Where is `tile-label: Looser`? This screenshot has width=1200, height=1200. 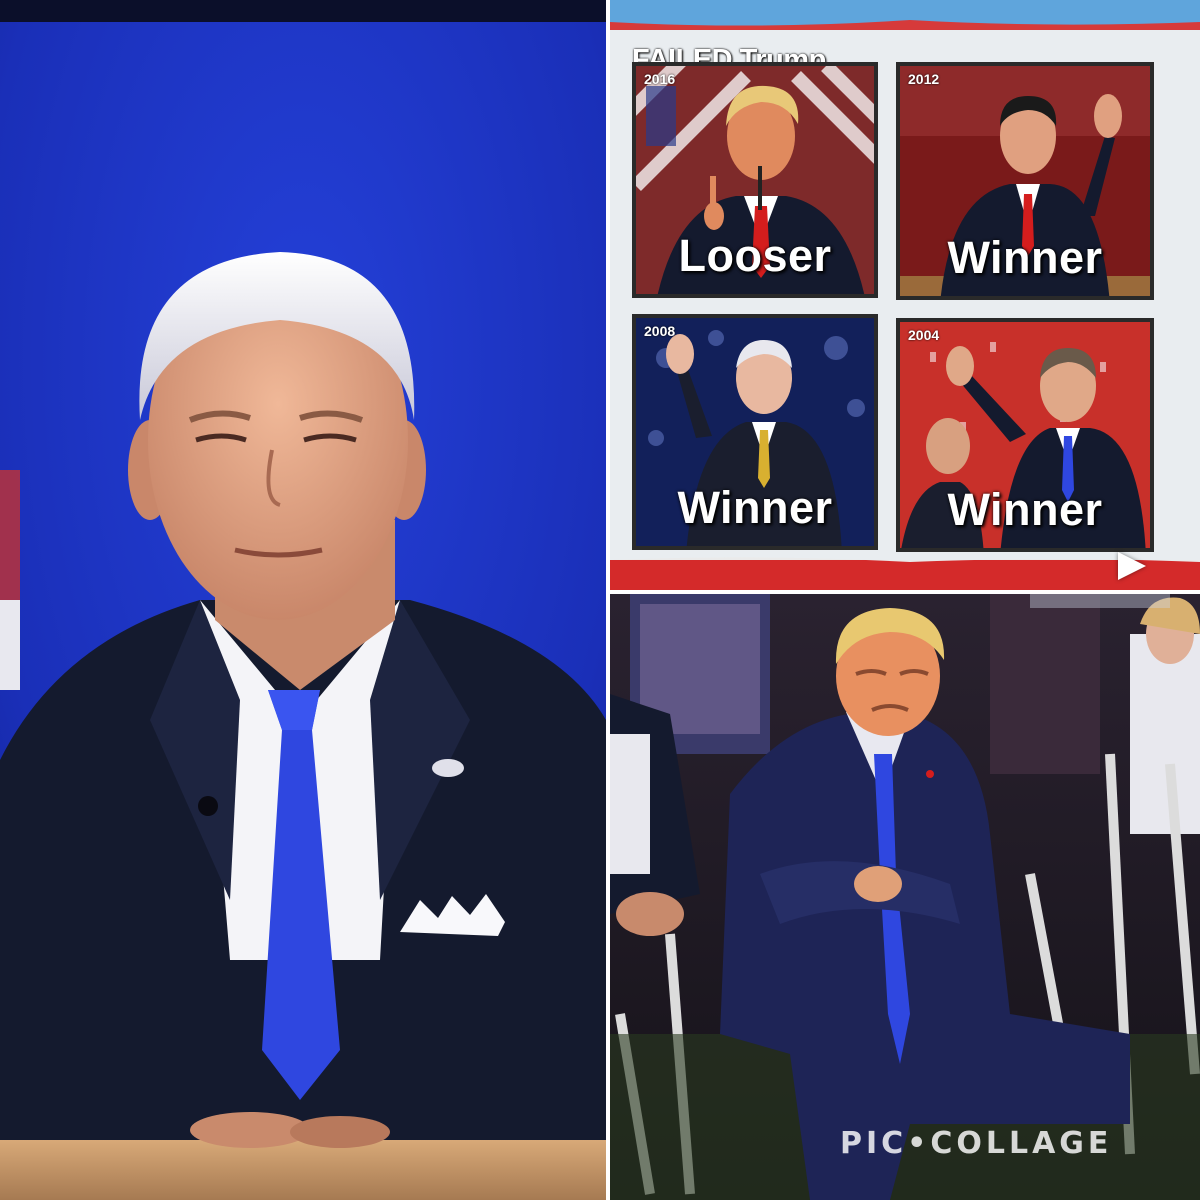
tile-label: Looser is located at coordinates (755, 255).